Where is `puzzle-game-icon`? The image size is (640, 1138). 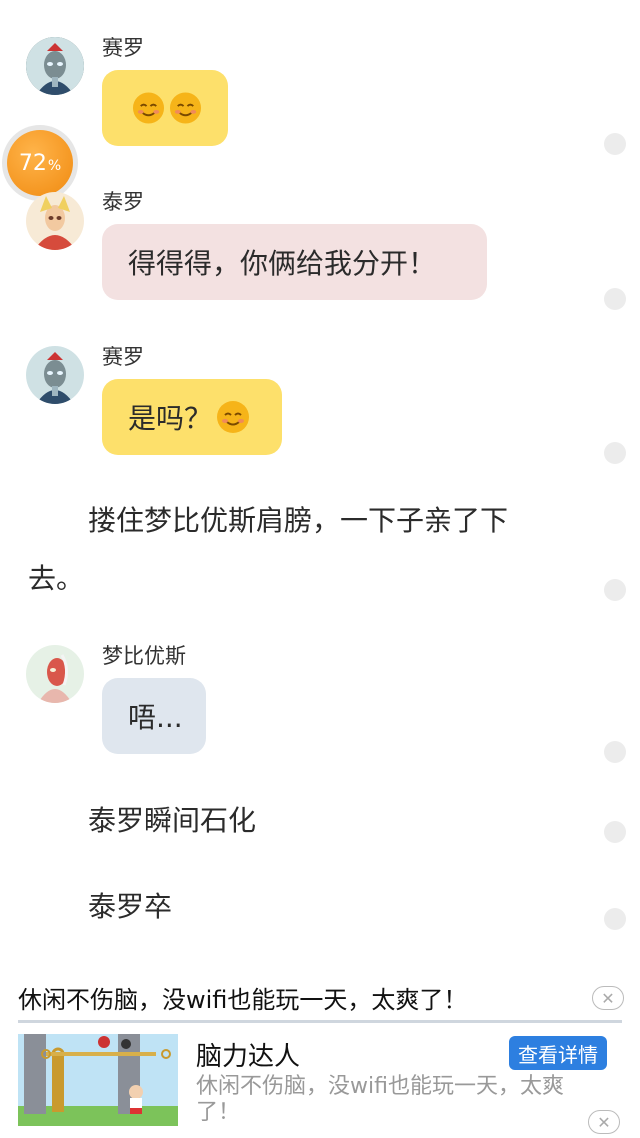 puzzle-game-icon is located at coordinates (98, 1080).